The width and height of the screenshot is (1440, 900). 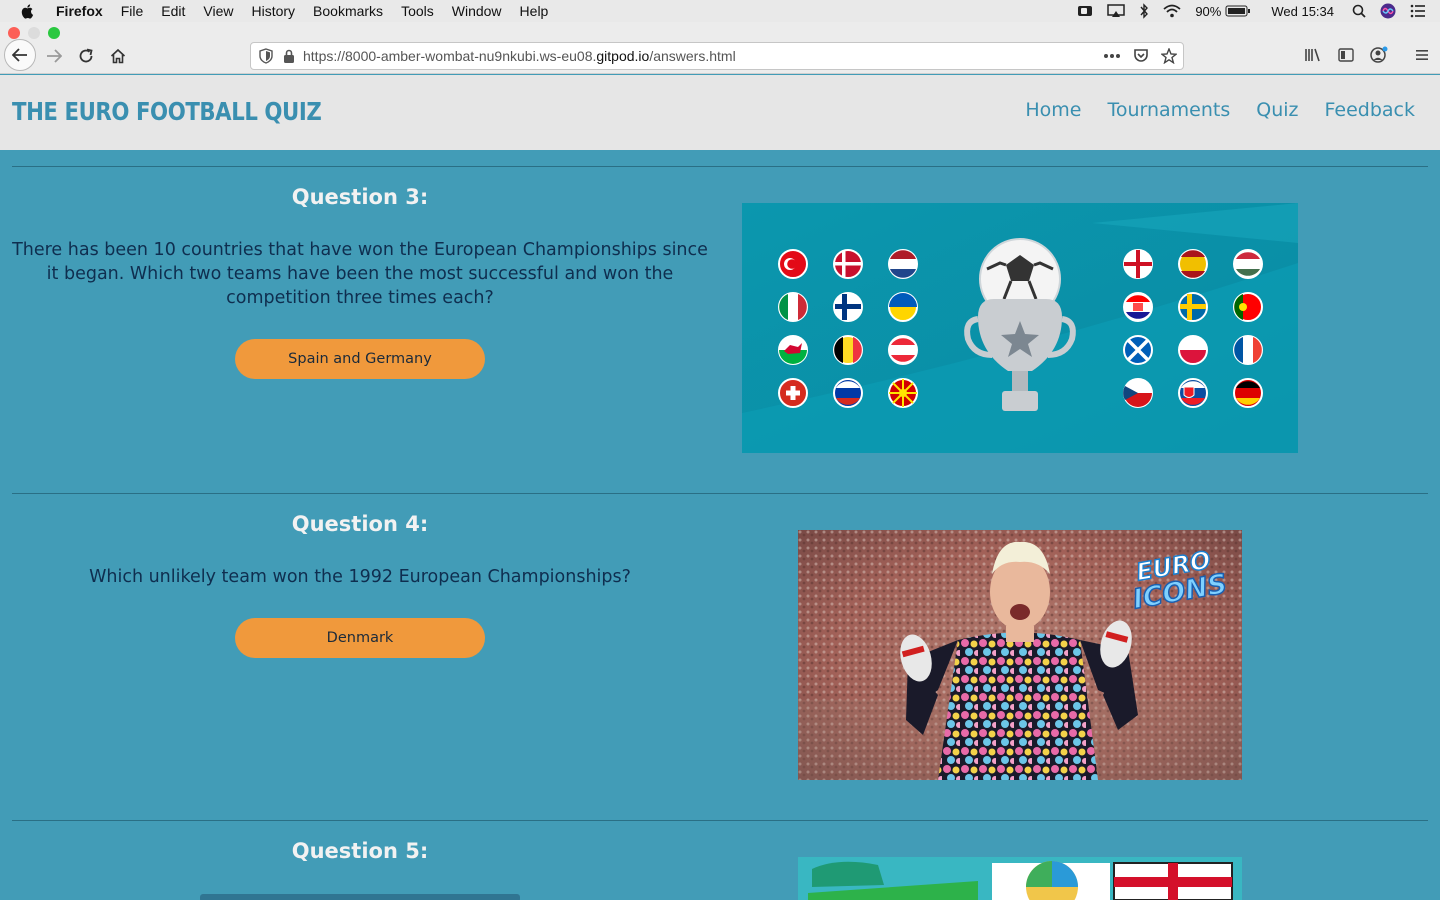 What do you see at coordinates (360, 638) in the screenshot?
I see `question-4-answer-button: Denmark` at bounding box center [360, 638].